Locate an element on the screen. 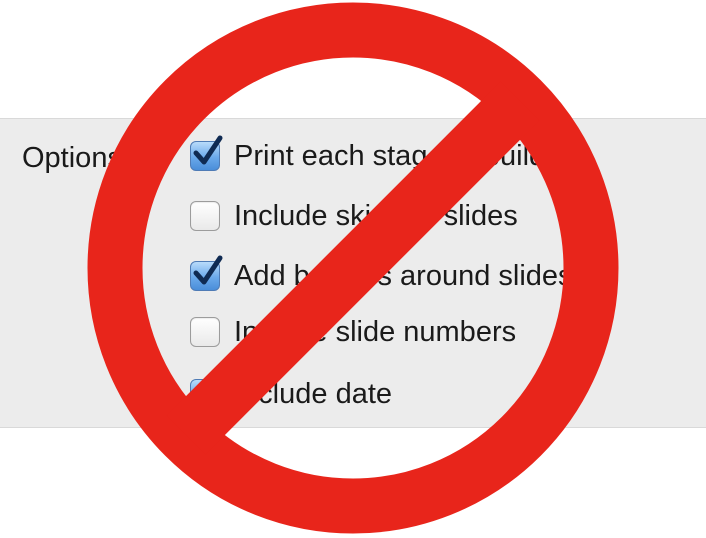 This screenshot has width=706, height=538. option-add-borders: Add borders around slides is located at coordinates (381, 275).